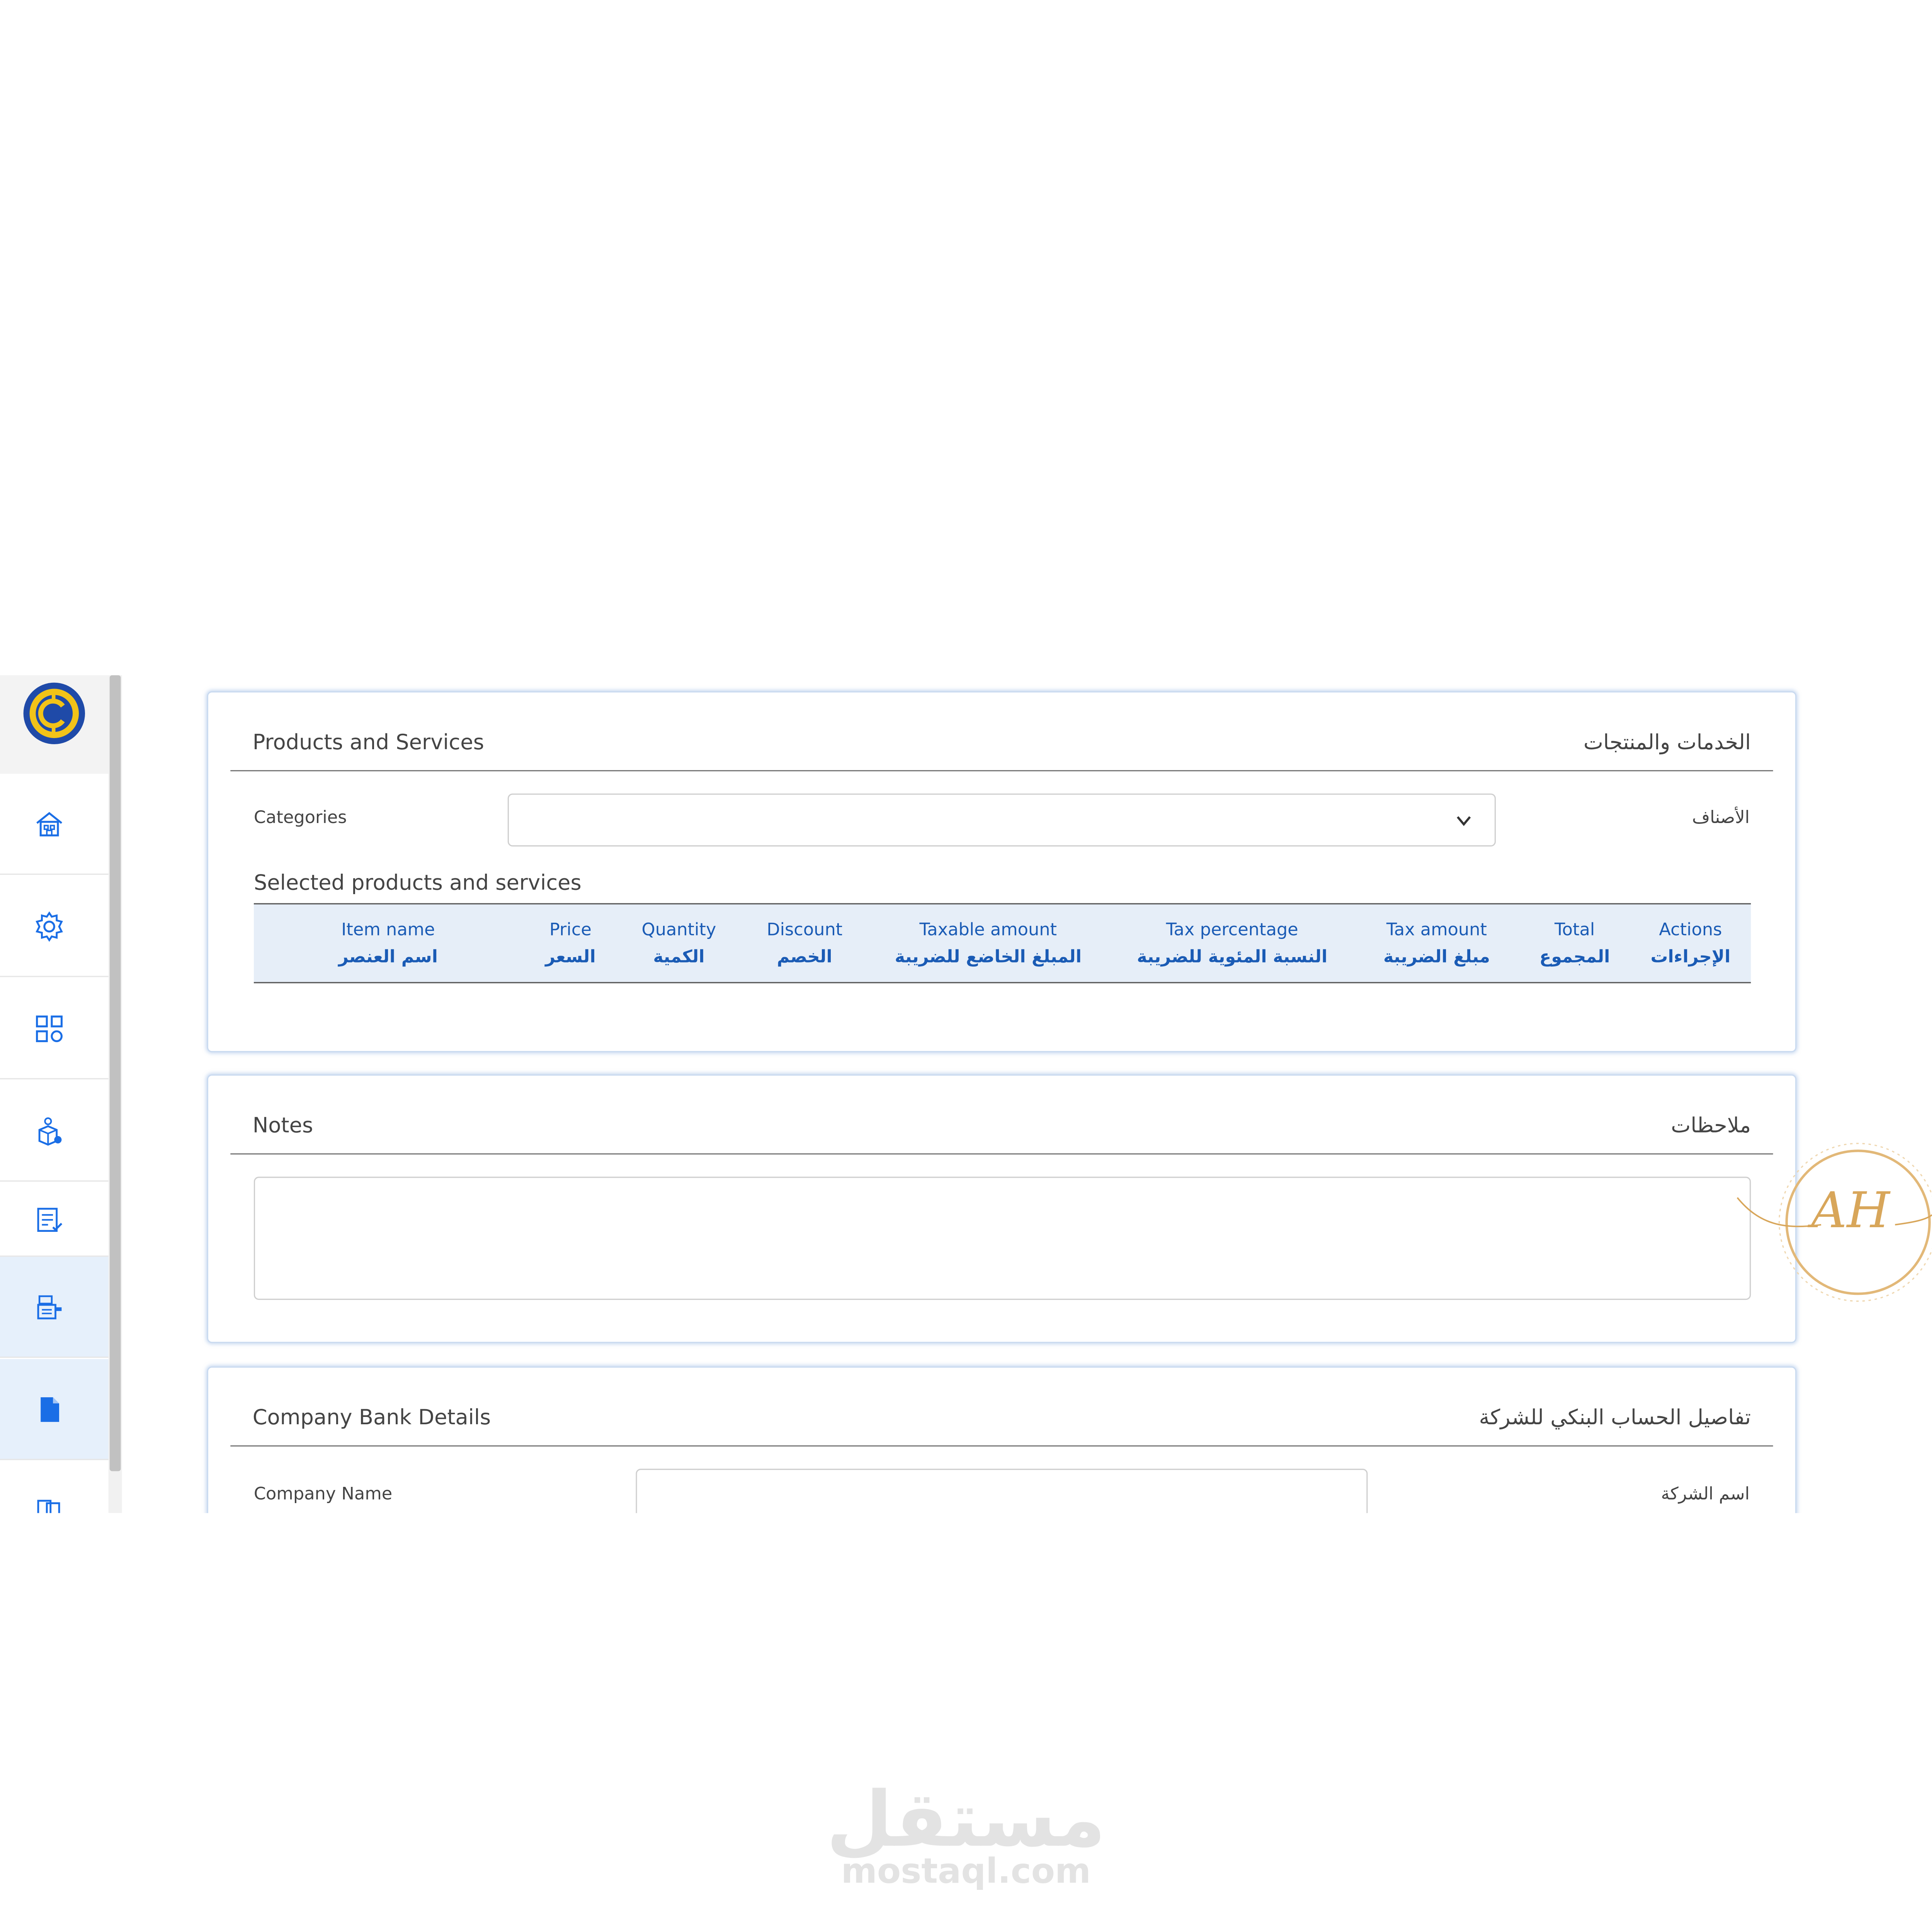 The image size is (1932, 1932). What do you see at coordinates (372, 1419) in the screenshot?
I see `bank-title-en: Company Bank Details` at bounding box center [372, 1419].